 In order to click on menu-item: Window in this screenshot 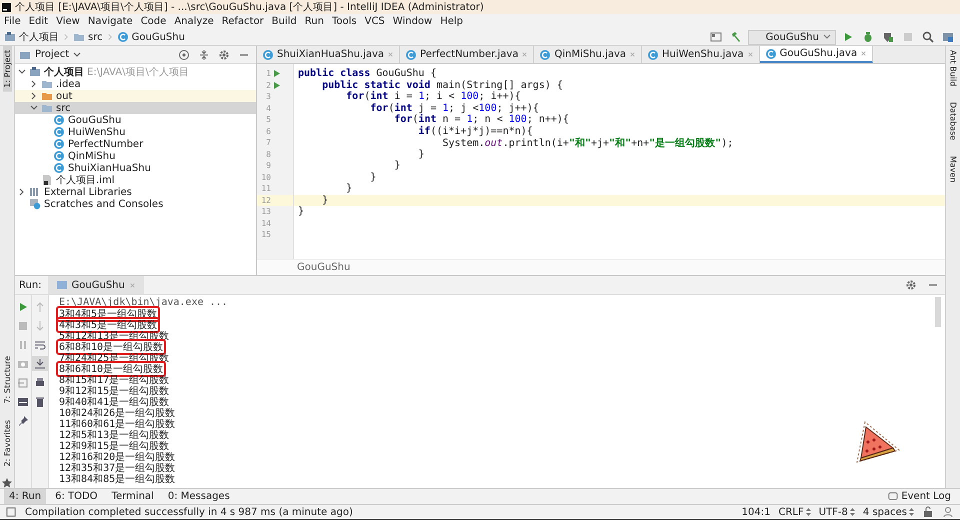, I will do `click(412, 21)`.